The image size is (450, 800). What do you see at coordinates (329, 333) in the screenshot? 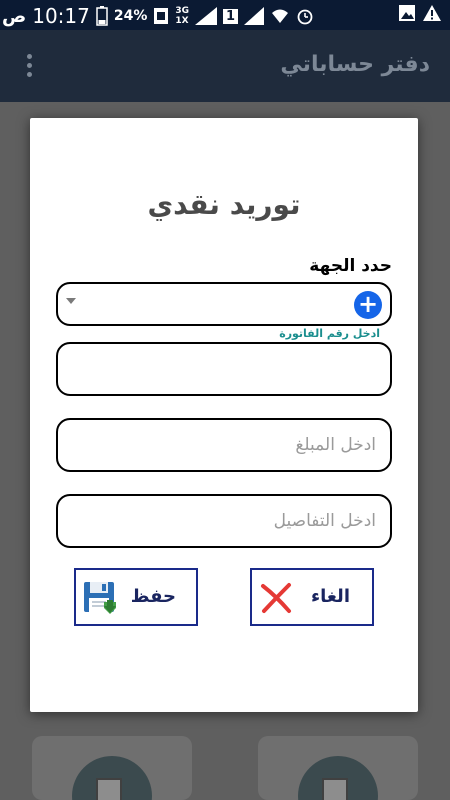
I see `invoice-hint: ادخل رقم الفاتورة` at bounding box center [329, 333].